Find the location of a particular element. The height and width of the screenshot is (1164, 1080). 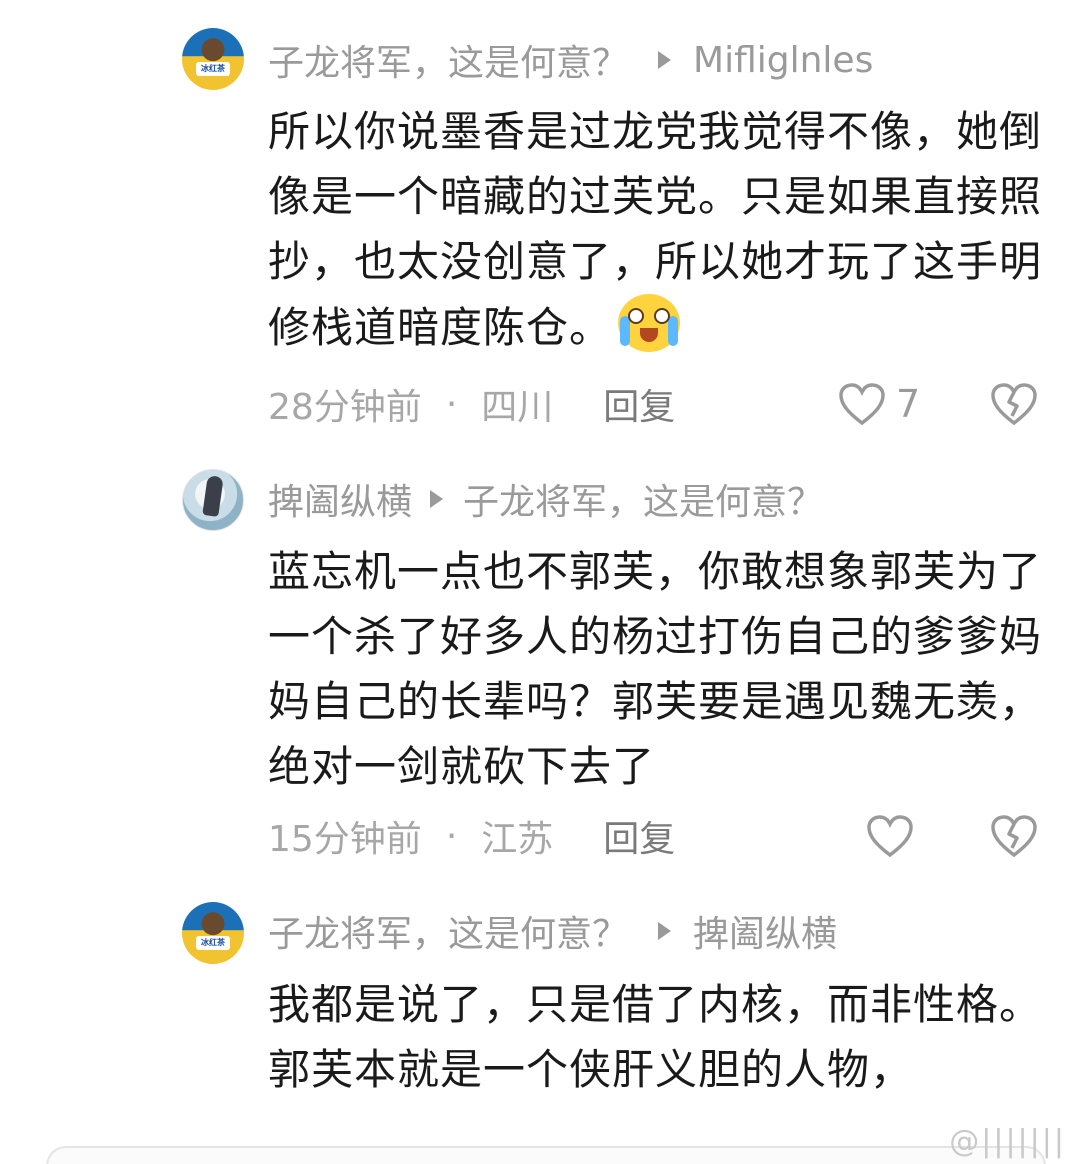

reply-target: 子龙将军，这是何意？ is located at coordinates (643, 499).